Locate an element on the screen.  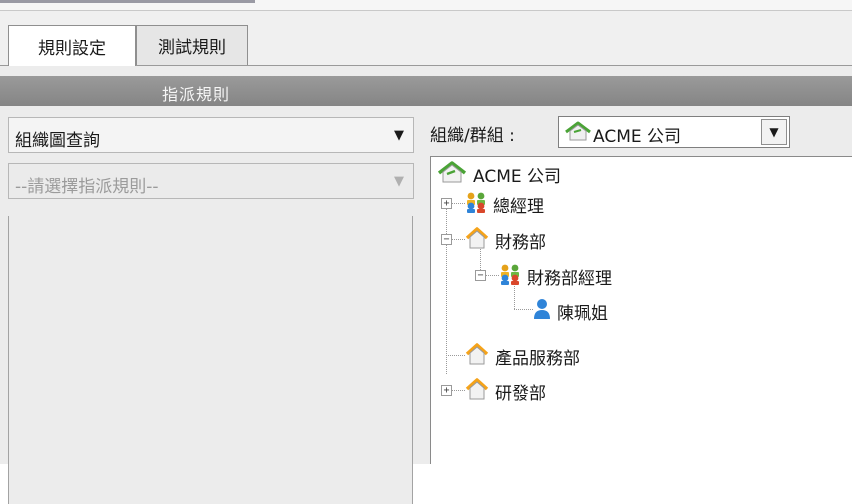
tab-test-rules: 測試規則 is located at coordinates (192, 45).